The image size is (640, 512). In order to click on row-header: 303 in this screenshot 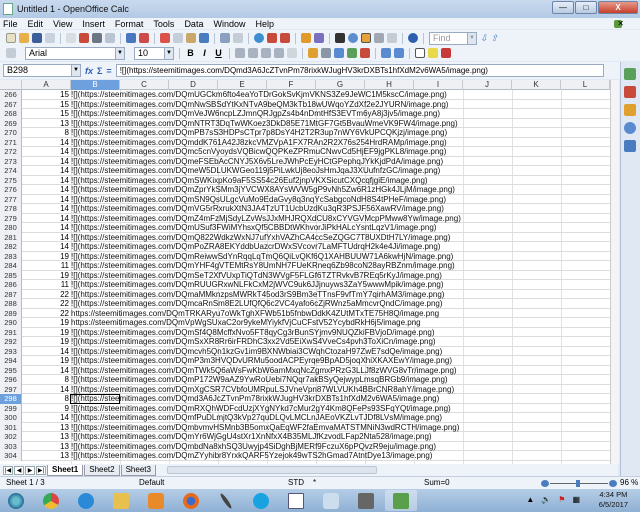, I will do `click(11, 446)`.